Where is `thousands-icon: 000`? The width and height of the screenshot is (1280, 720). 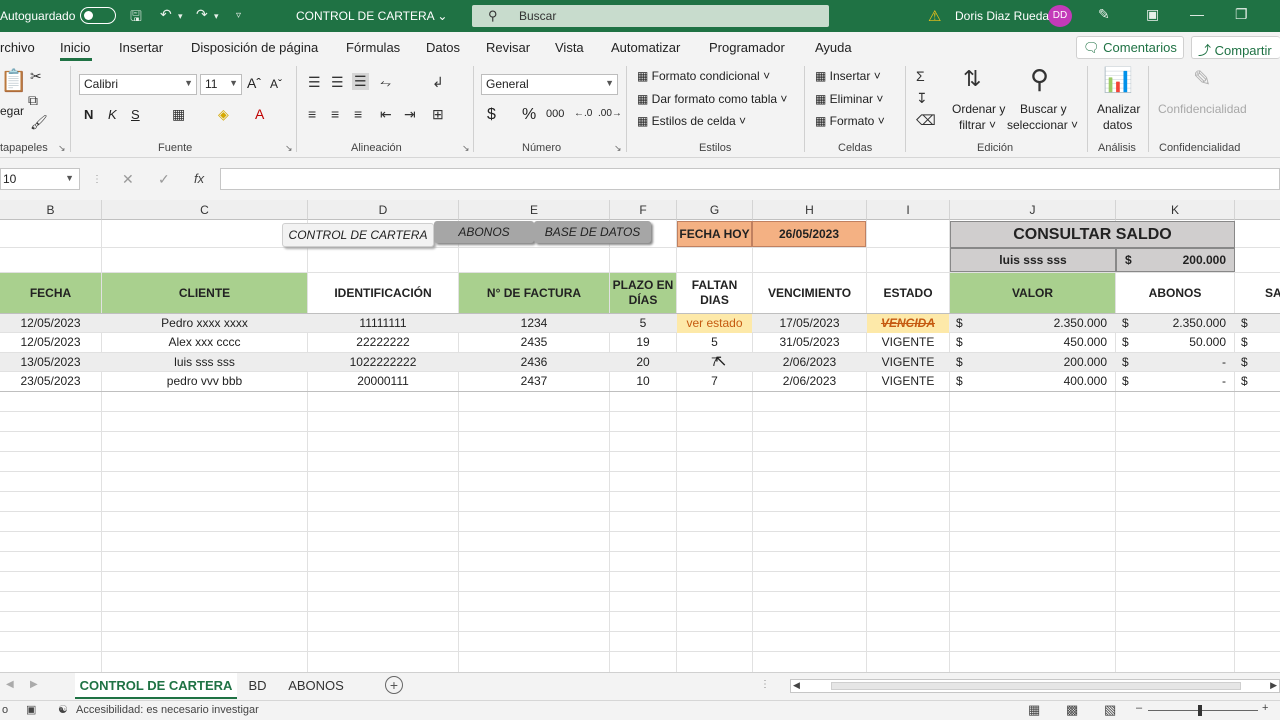
thousands-icon: 000 is located at coordinates (555, 114).